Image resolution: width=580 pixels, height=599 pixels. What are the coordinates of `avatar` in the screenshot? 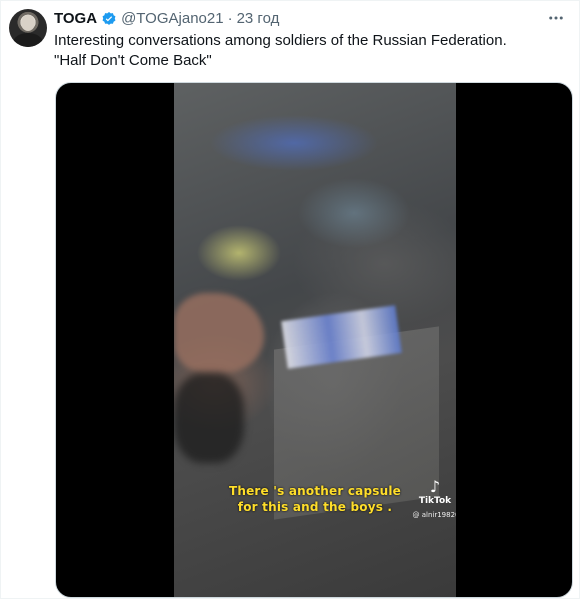 It's located at (28, 28).